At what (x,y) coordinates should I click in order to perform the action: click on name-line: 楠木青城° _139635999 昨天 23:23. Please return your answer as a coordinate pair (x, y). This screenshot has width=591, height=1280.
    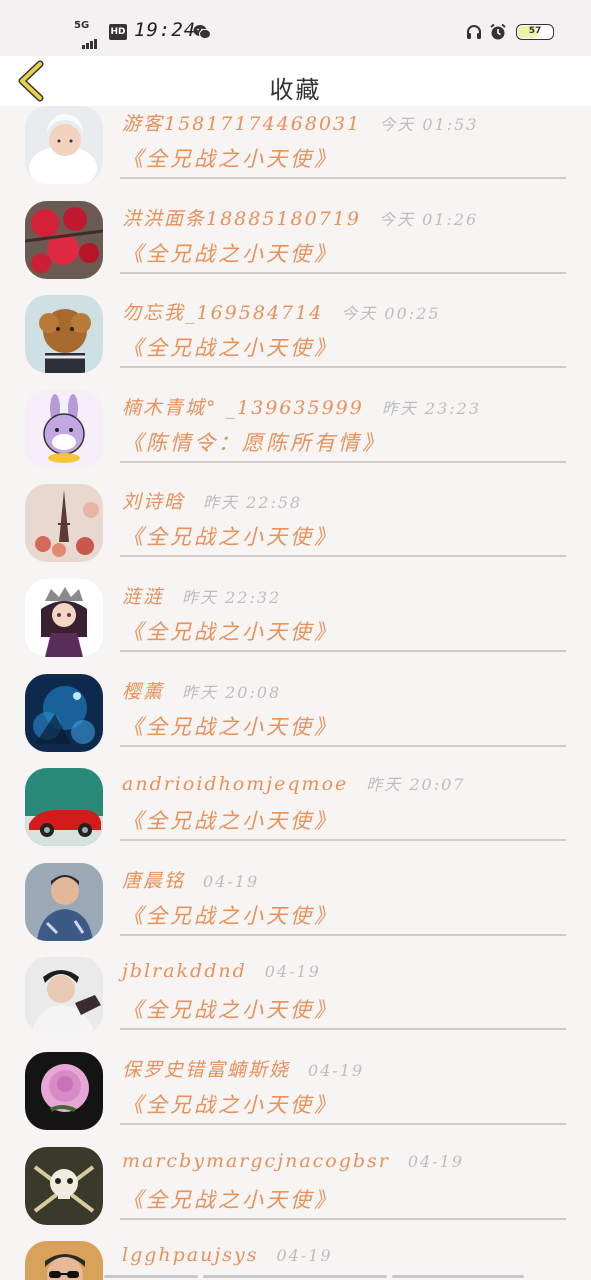
    Looking at the image, I should click on (301, 406).